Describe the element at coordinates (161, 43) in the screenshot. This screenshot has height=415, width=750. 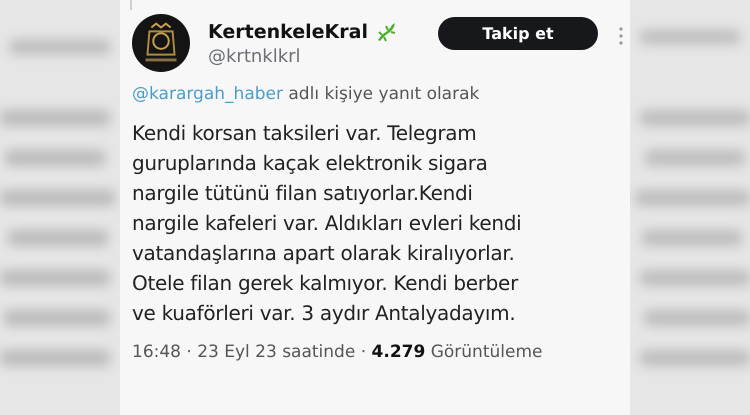
I see `avatar-icon` at that location.